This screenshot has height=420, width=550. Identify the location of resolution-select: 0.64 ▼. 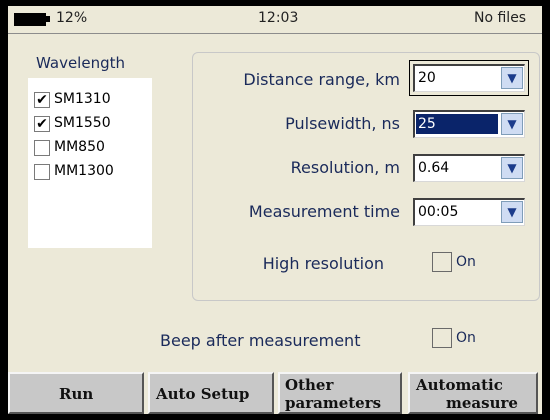
(469, 168).